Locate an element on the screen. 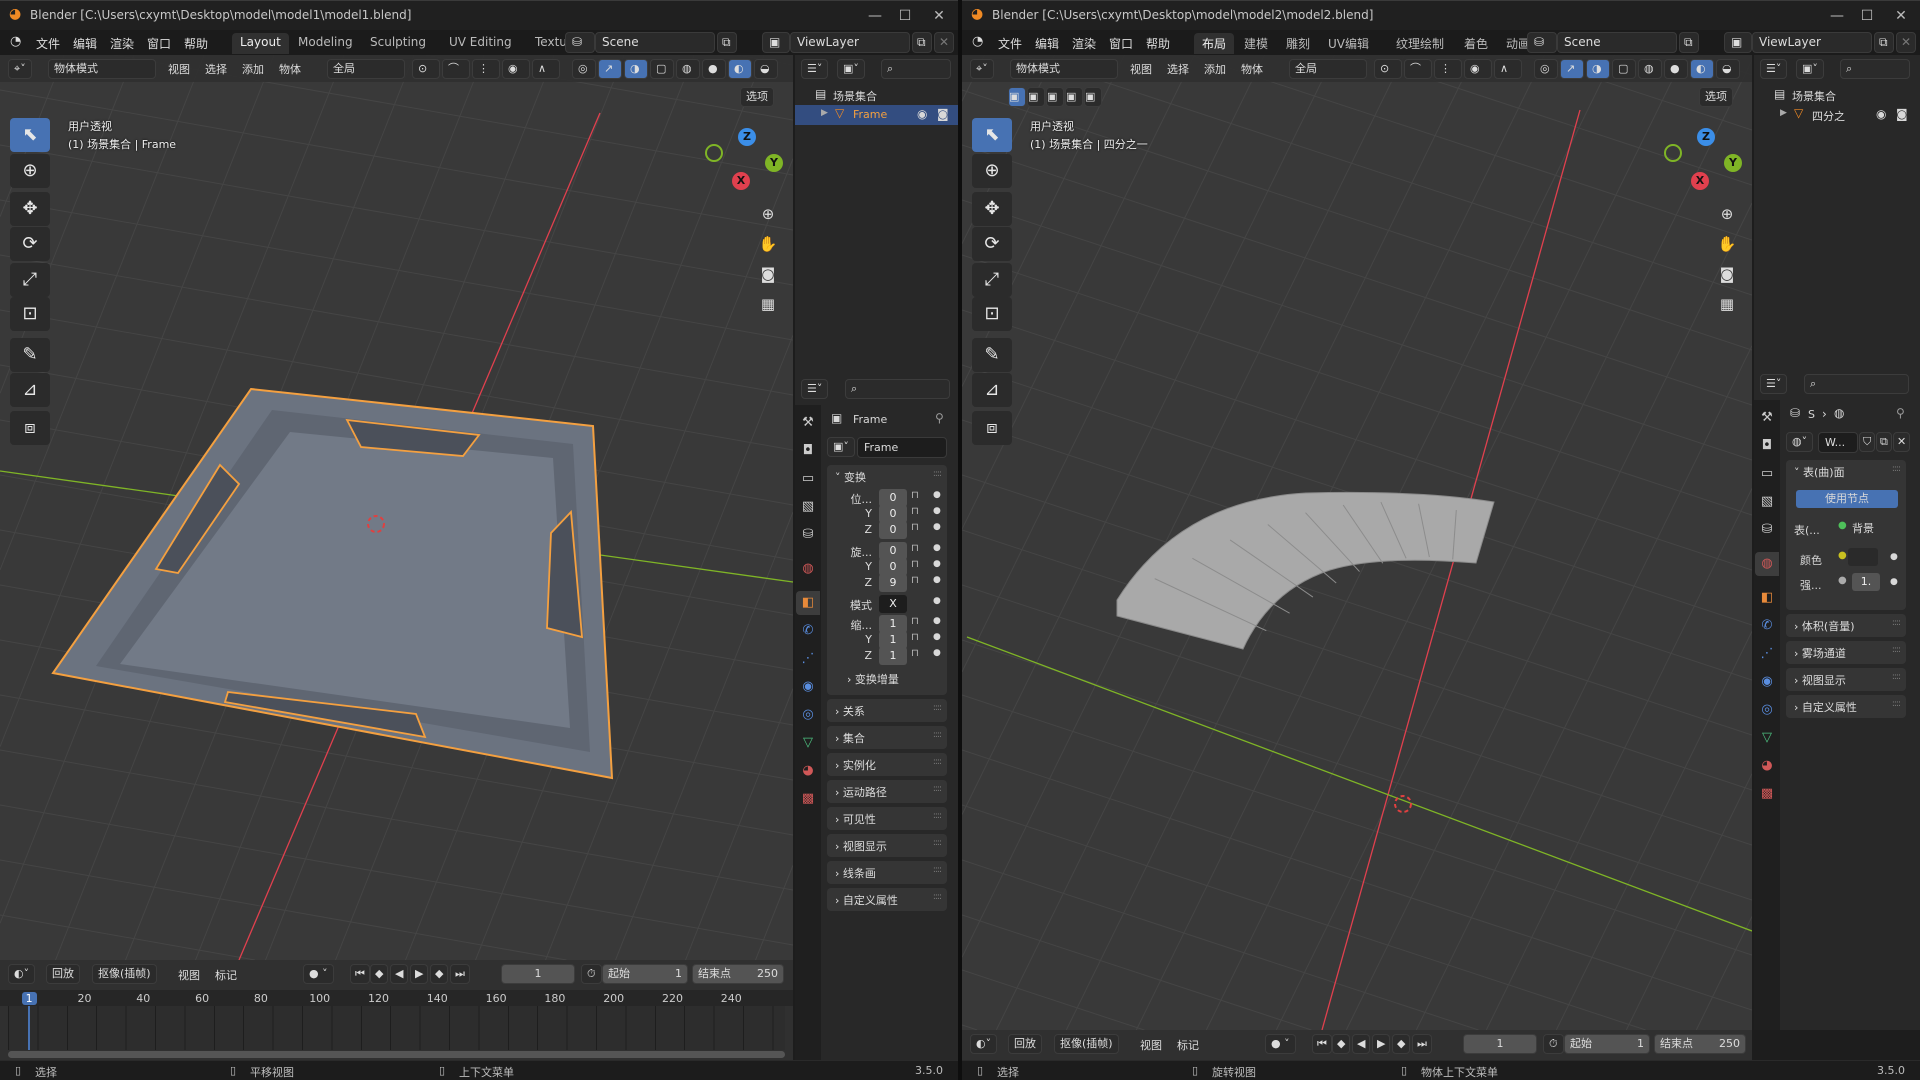 This screenshot has width=1920, height=1080. snap-increment-icon: ⋮ is located at coordinates (1448, 69).